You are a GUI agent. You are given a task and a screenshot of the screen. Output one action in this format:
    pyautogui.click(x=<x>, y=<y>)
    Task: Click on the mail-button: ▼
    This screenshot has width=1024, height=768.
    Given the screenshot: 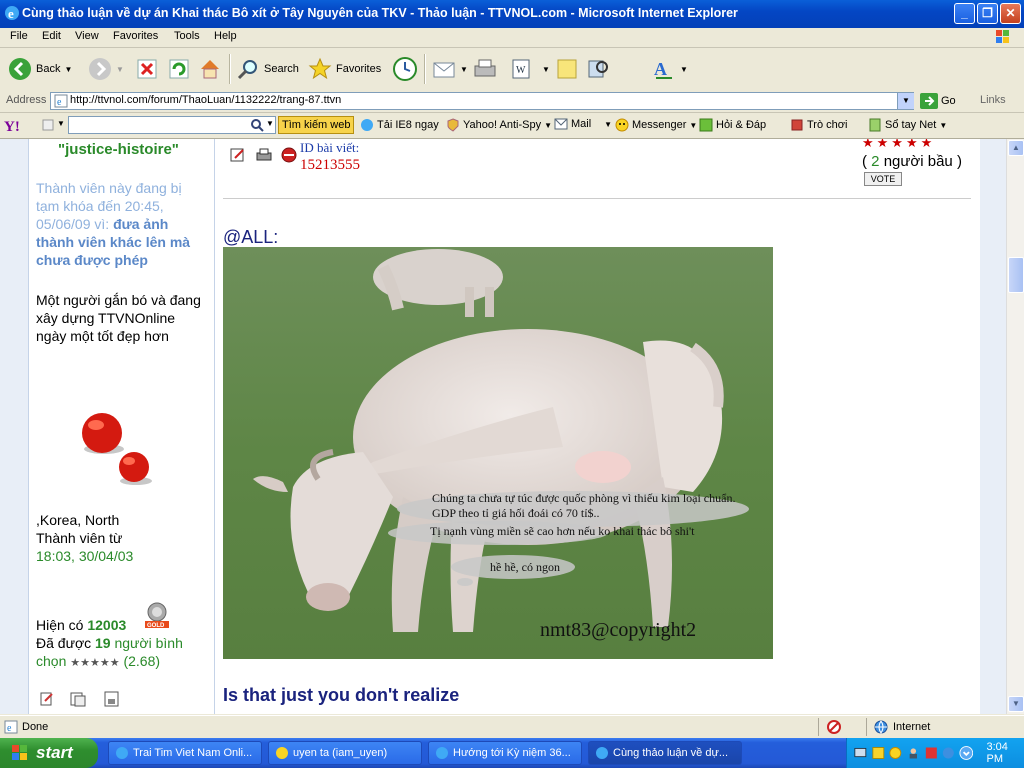 What is the action you would take?
    pyautogui.click(x=450, y=69)
    